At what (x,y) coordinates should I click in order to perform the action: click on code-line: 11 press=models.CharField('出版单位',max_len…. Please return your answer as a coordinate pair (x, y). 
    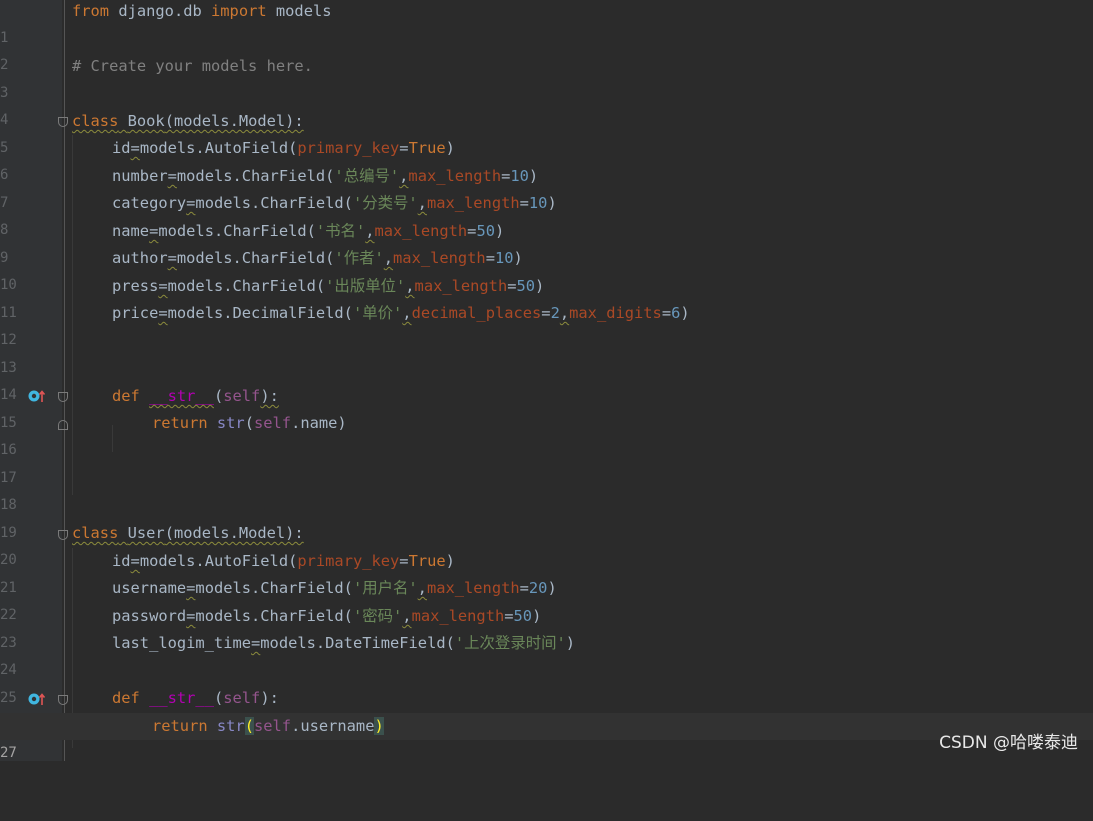
    Looking at the image, I should click on (546, 297).